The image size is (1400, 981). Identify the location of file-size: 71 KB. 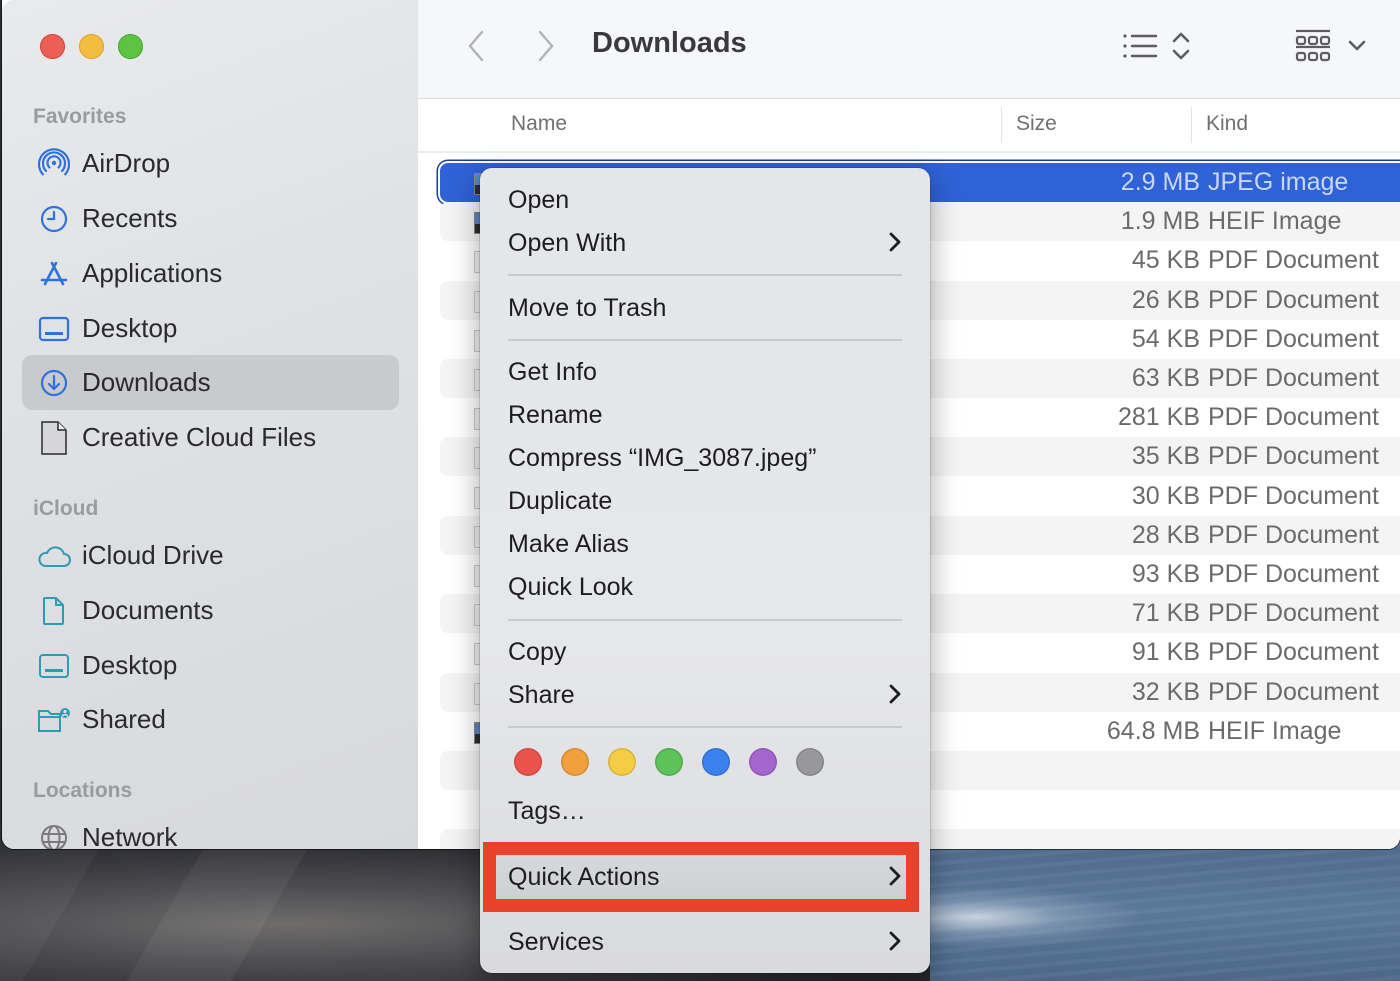
(1165, 613).